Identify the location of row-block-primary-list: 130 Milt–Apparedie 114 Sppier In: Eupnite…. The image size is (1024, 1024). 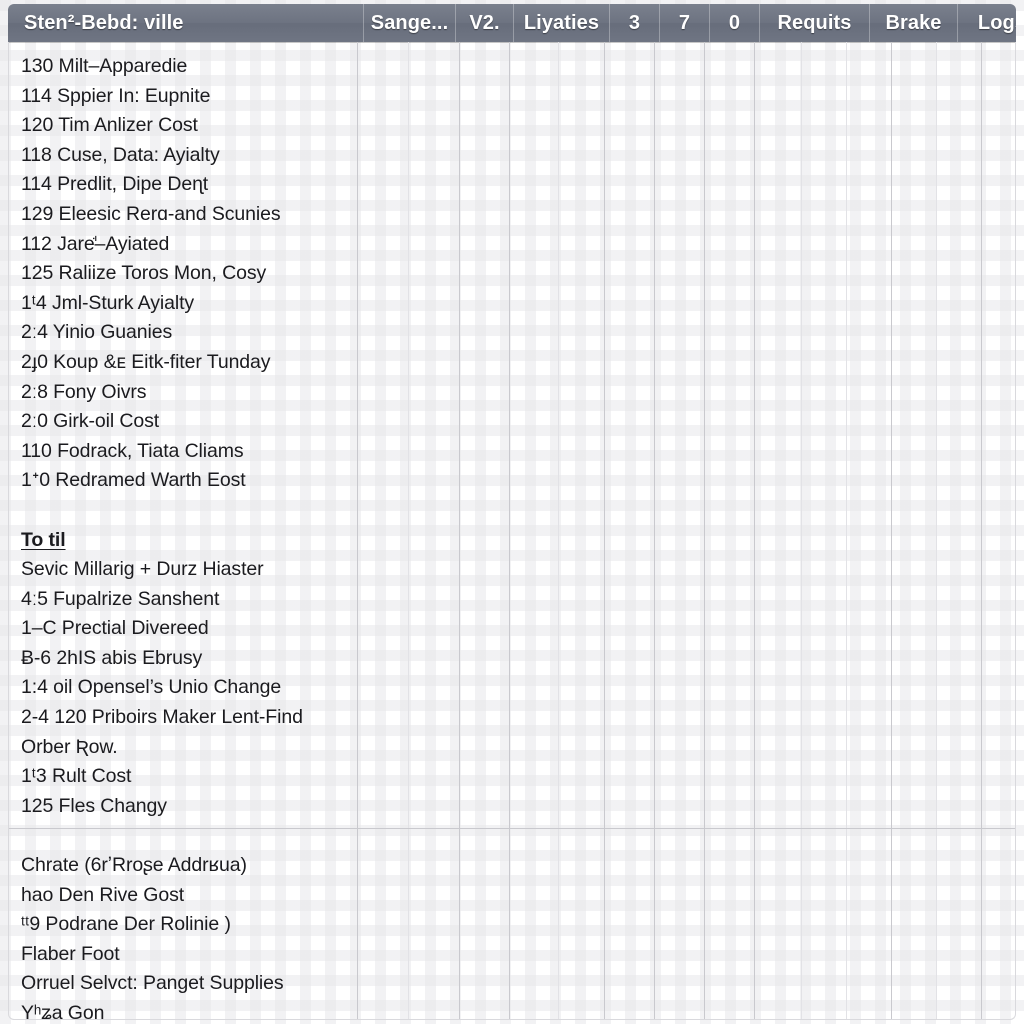
(191, 274).